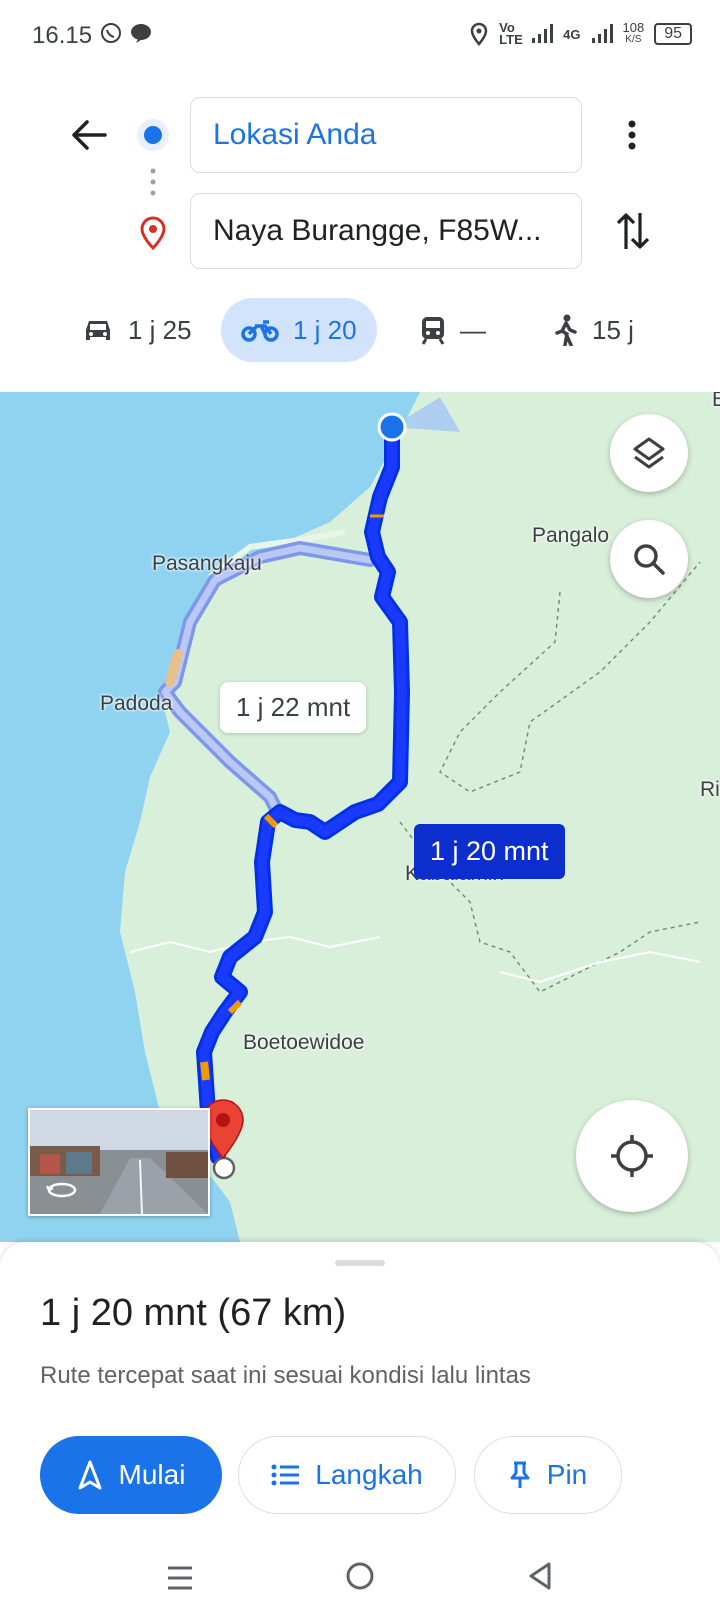 The width and height of the screenshot is (720, 1612). Describe the element at coordinates (61, 1190) in the screenshot. I see `rotate-360-icon` at that location.